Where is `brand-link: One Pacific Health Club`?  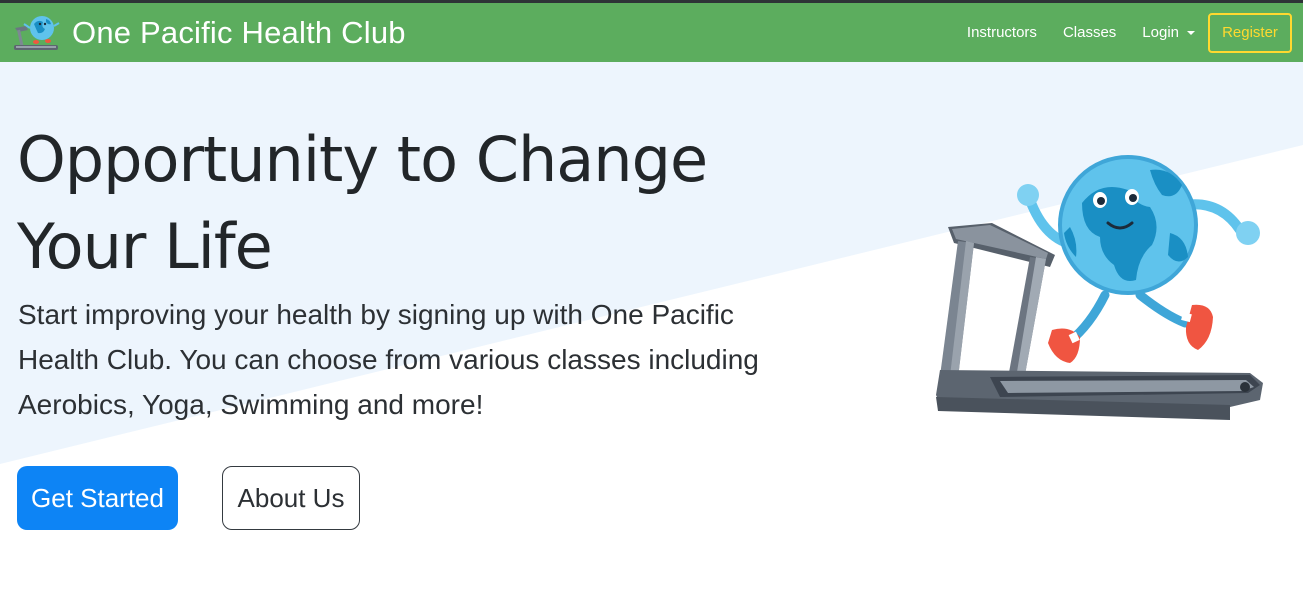
brand-link: One Pacific Health Club is located at coordinates (209, 33).